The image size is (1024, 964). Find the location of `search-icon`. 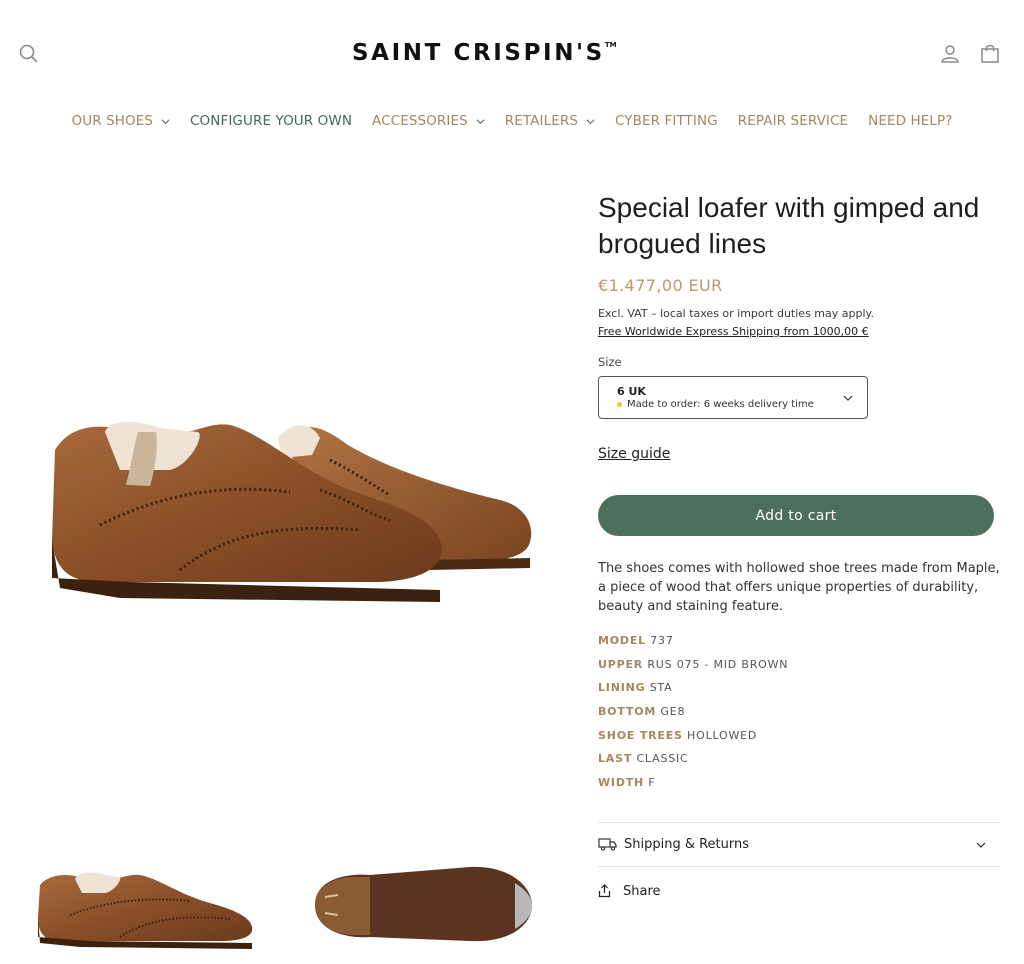

search-icon is located at coordinates (29, 54).